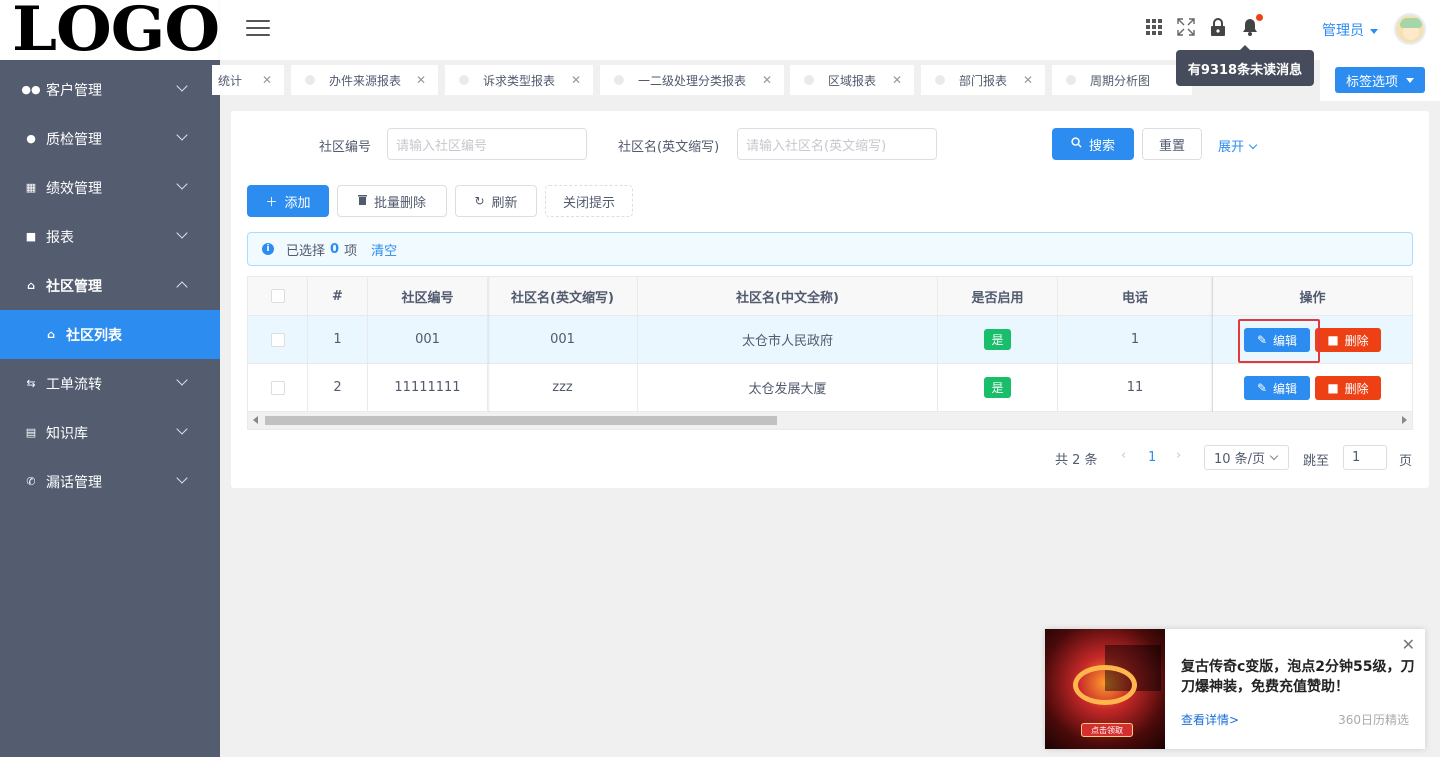 This screenshot has height=757, width=1440. I want to click on edit-button: ✎ 编辑, so click(1277, 388).